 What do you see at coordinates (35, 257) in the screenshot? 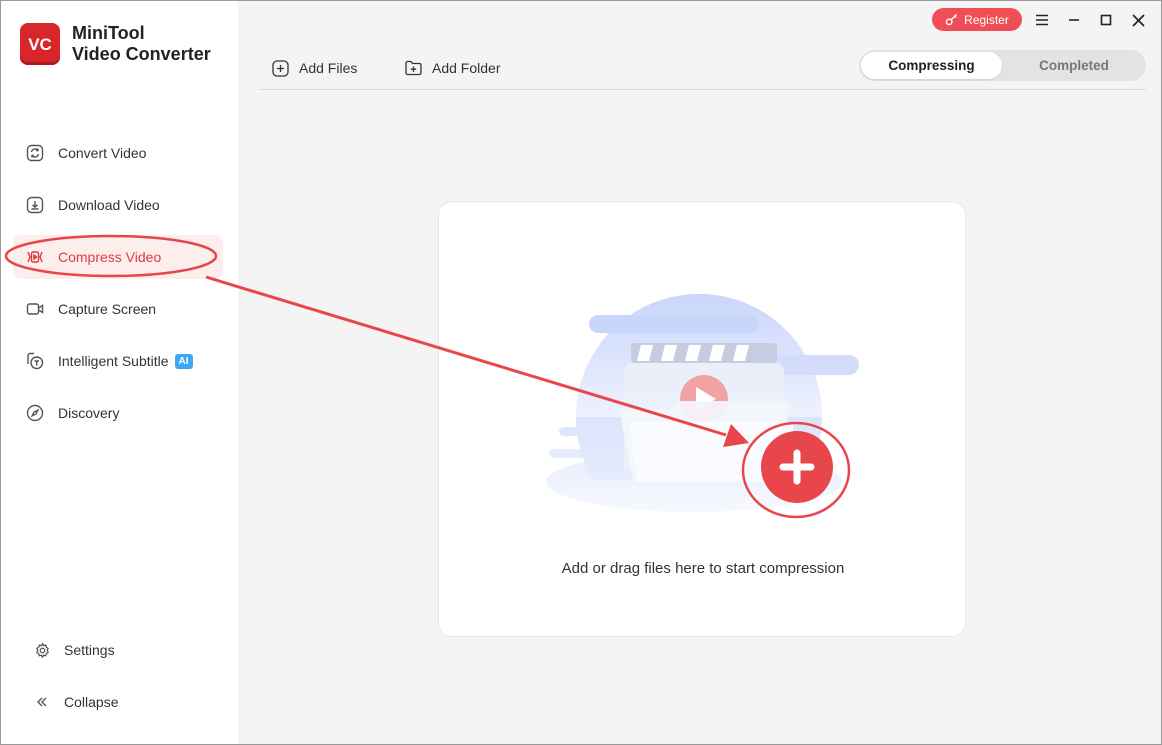
I see `compress-icon` at bounding box center [35, 257].